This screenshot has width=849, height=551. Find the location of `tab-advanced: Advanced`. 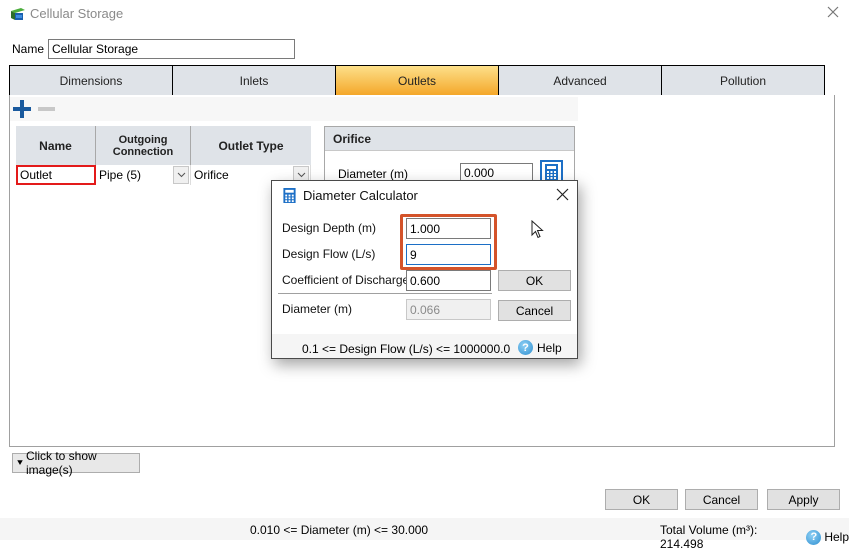

tab-advanced: Advanced is located at coordinates (580, 80).